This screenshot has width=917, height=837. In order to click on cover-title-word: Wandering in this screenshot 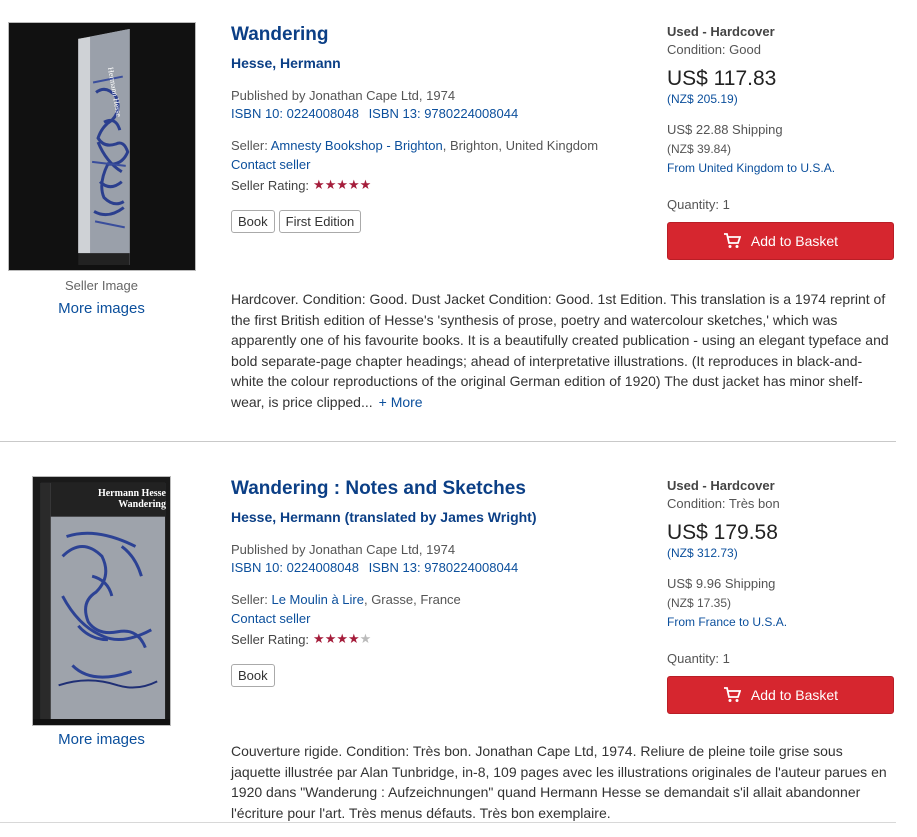, I will do `click(142, 504)`.